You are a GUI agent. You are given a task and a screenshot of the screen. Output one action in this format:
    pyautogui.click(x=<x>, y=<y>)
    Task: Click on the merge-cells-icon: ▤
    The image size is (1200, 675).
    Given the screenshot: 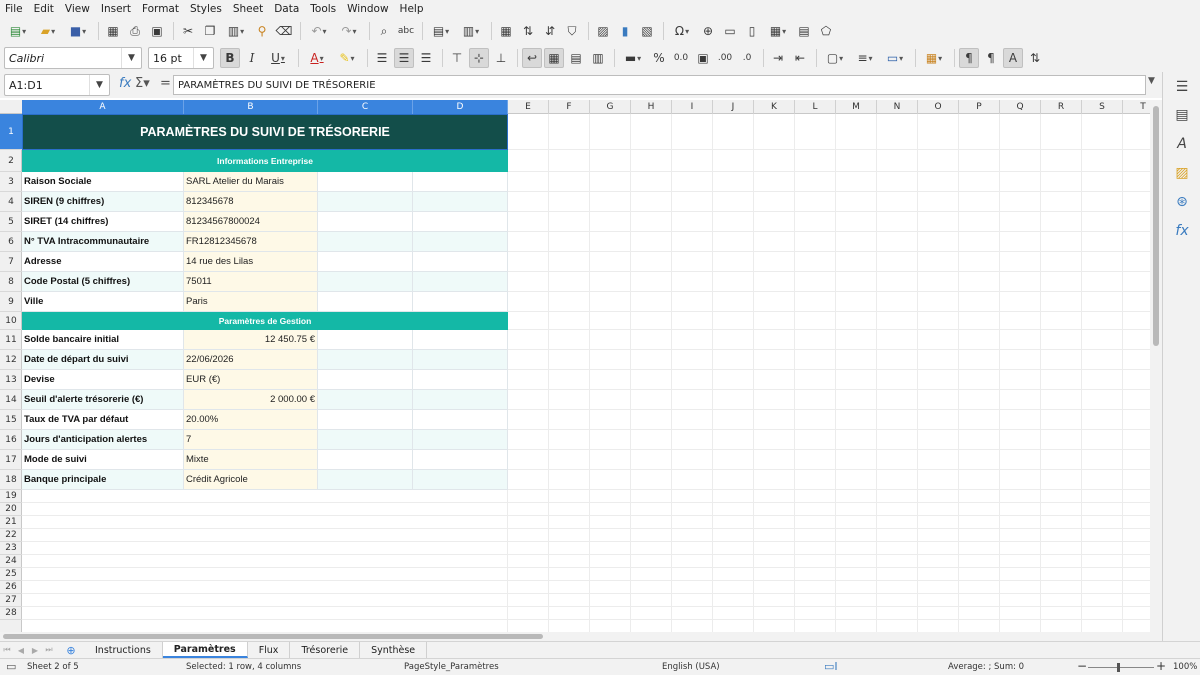 What is the action you would take?
    pyautogui.click(x=576, y=58)
    